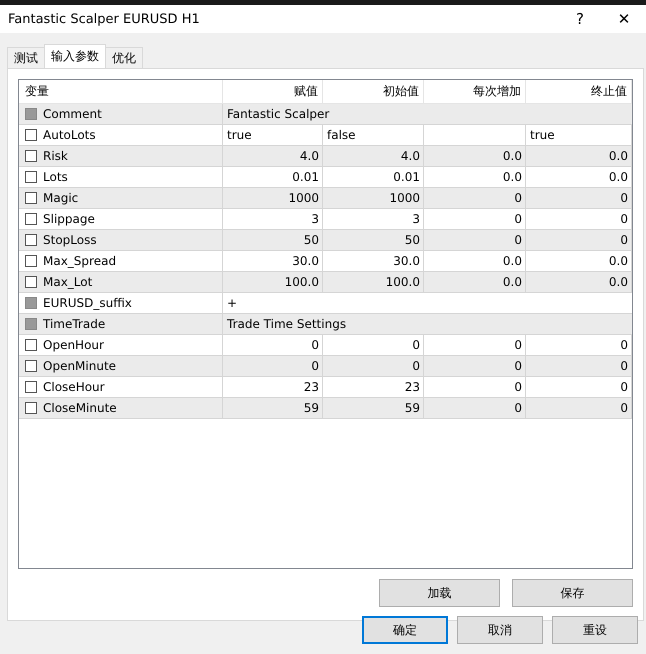  I want to click on window-title: Fantastic Scalper EURUSD H1, so click(104, 19).